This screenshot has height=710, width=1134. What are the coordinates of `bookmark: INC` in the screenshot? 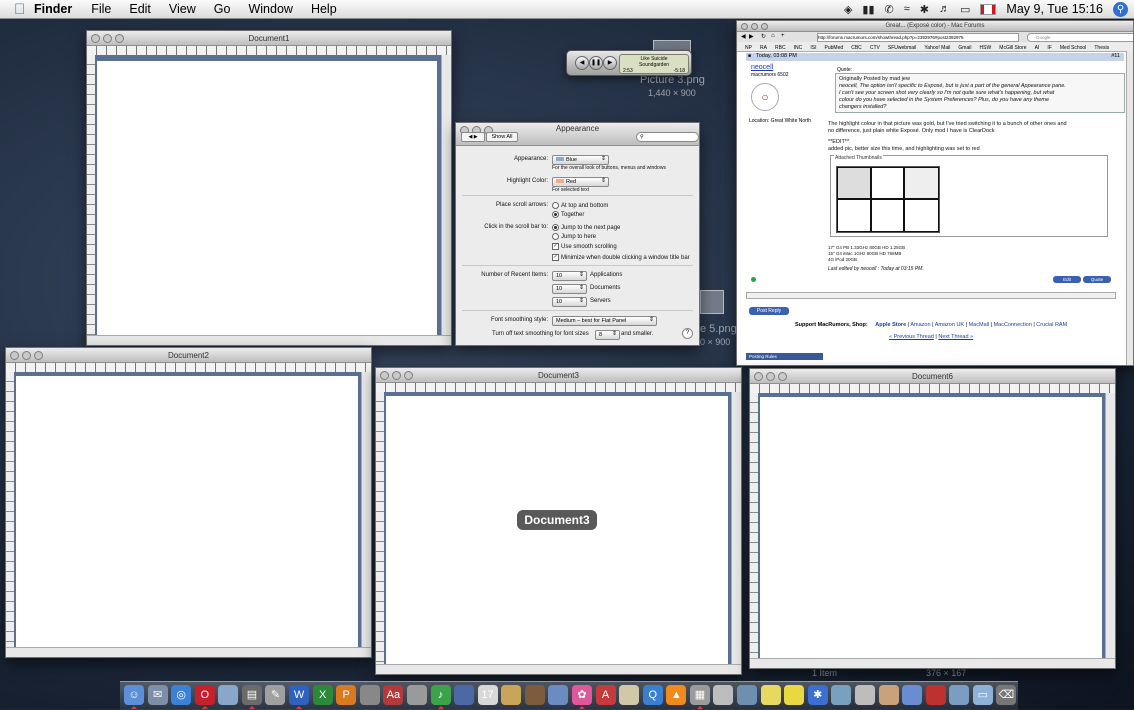 It's located at (798, 48).